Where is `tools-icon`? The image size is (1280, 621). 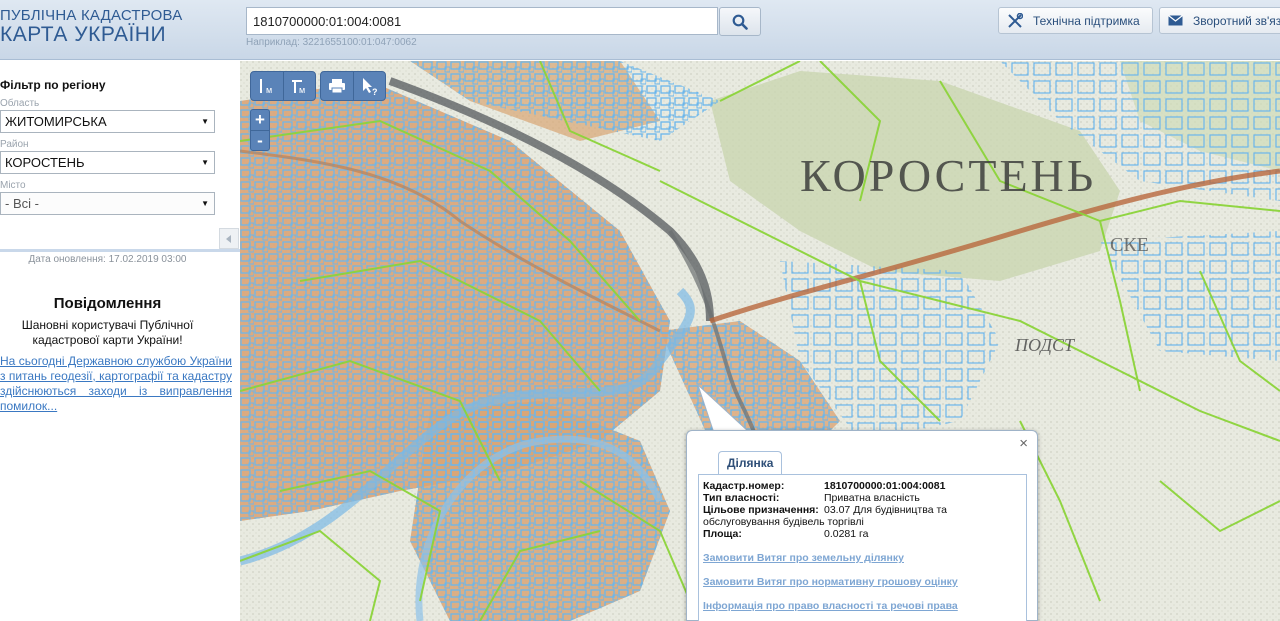 tools-icon is located at coordinates (1015, 20).